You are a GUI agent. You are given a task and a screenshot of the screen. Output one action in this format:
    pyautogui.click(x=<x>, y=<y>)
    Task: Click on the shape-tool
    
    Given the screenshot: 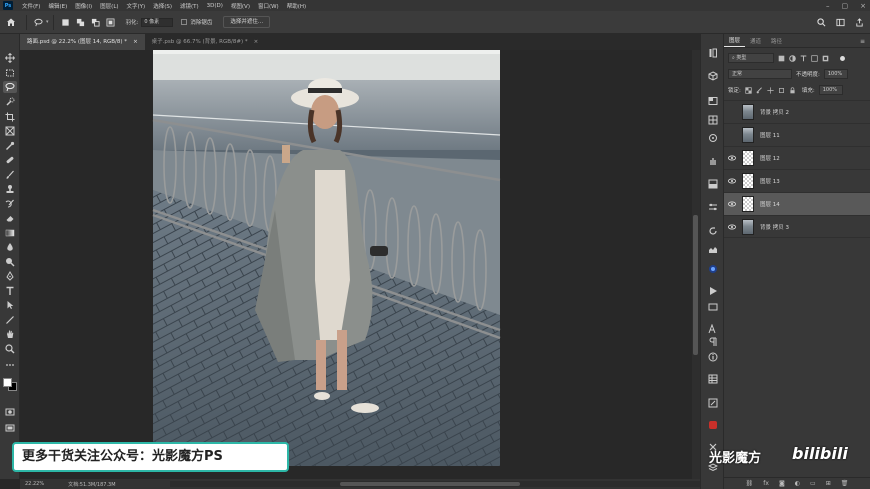 What is the action you would take?
    pyautogui.click(x=10, y=320)
    